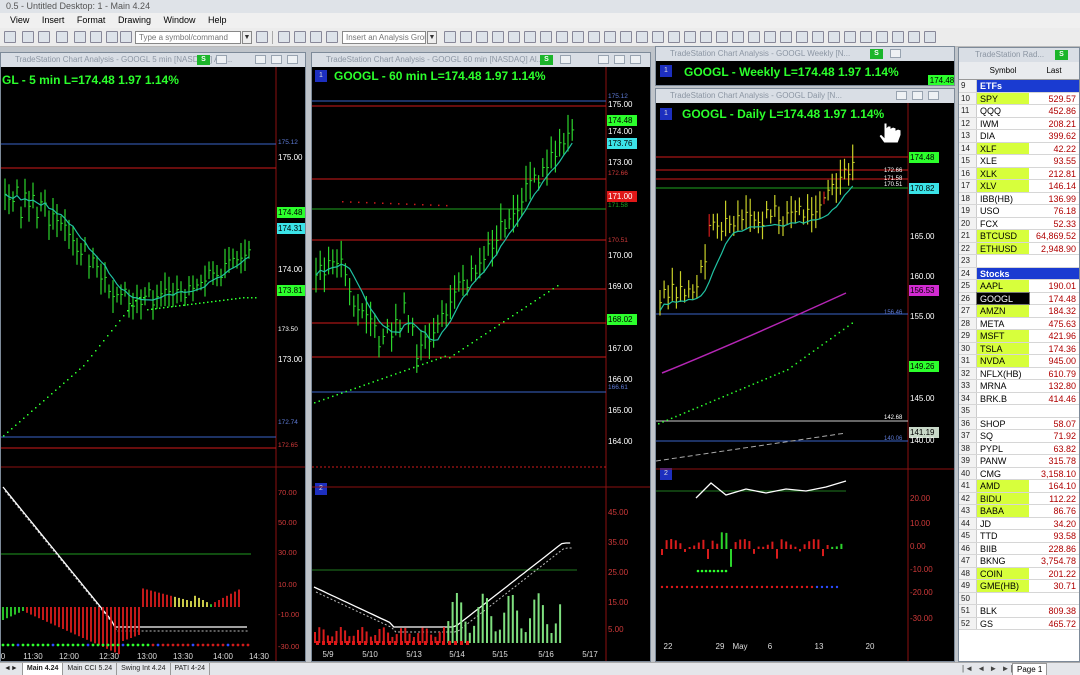 This screenshot has height=675, width=1080. What do you see at coordinates (1003, 311) in the screenshot?
I see `symbol-cell: AMZN` at bounding box center [1003, 311].